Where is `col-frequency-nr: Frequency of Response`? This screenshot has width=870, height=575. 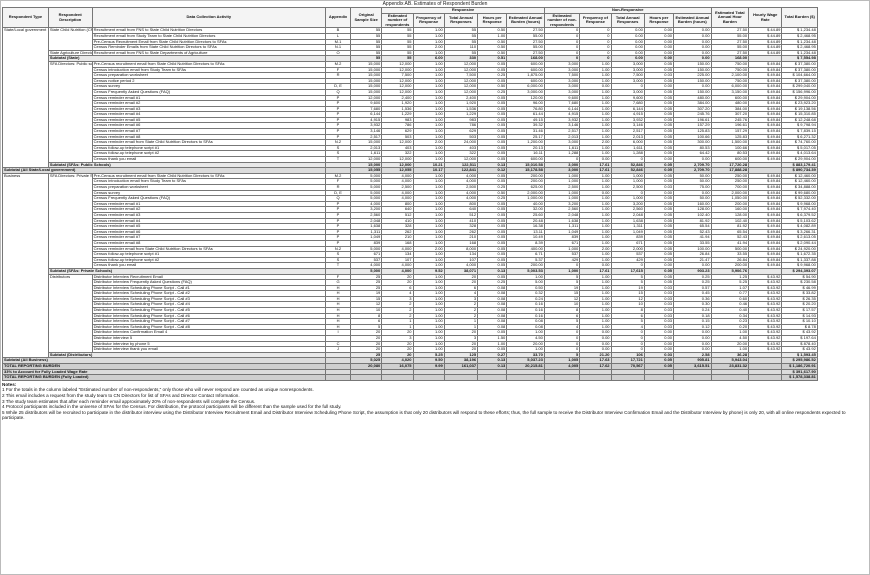
col-frequency-nr: Frequency of Response is located at coordinates (595, 20).